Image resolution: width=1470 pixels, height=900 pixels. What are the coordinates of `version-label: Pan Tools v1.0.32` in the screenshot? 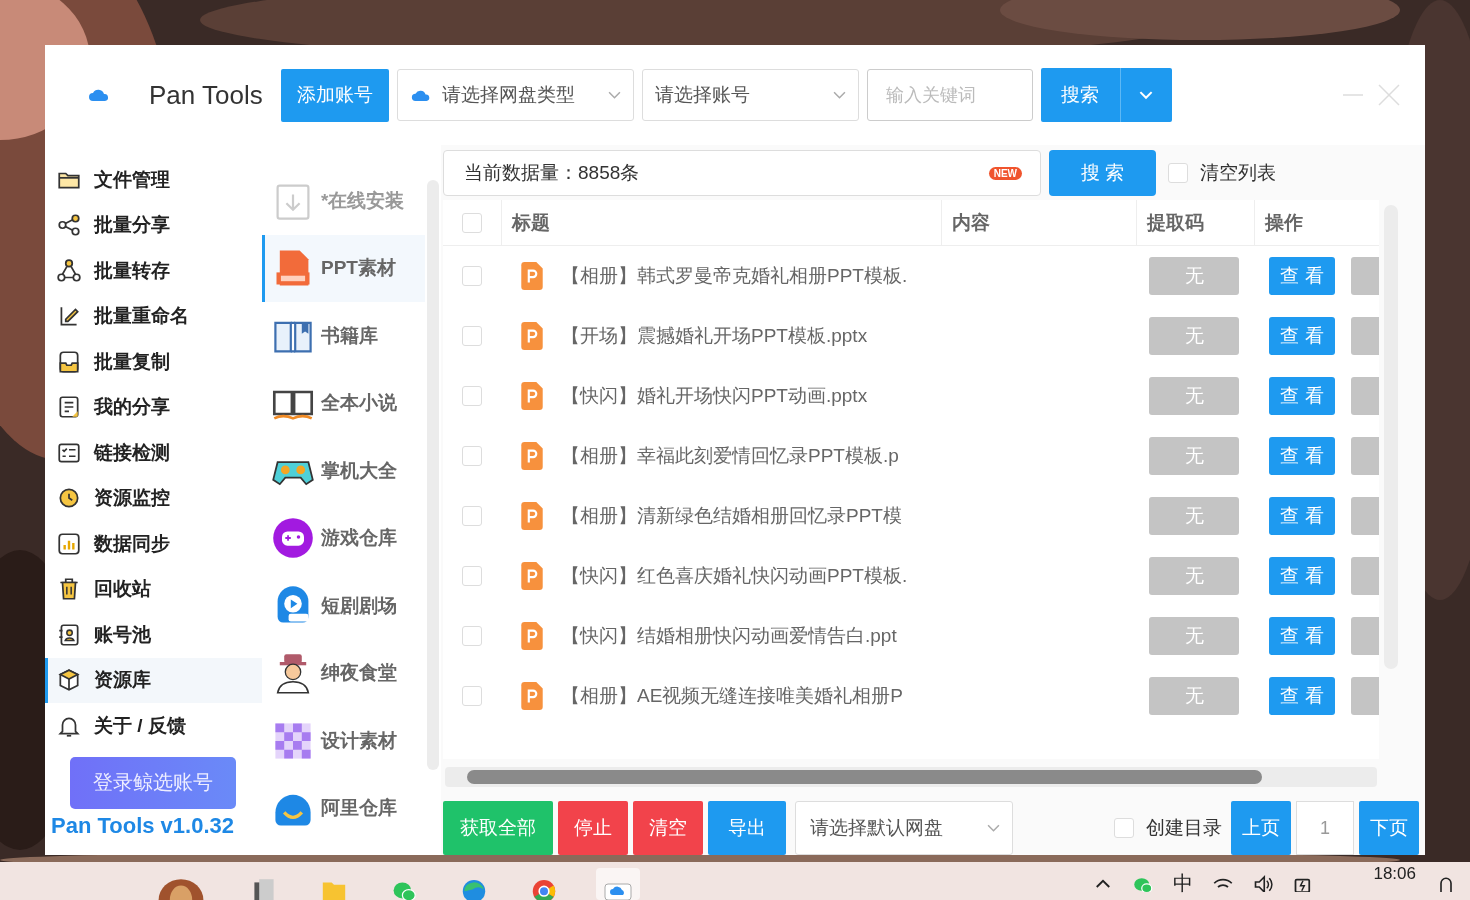 It's located at (143, 825).